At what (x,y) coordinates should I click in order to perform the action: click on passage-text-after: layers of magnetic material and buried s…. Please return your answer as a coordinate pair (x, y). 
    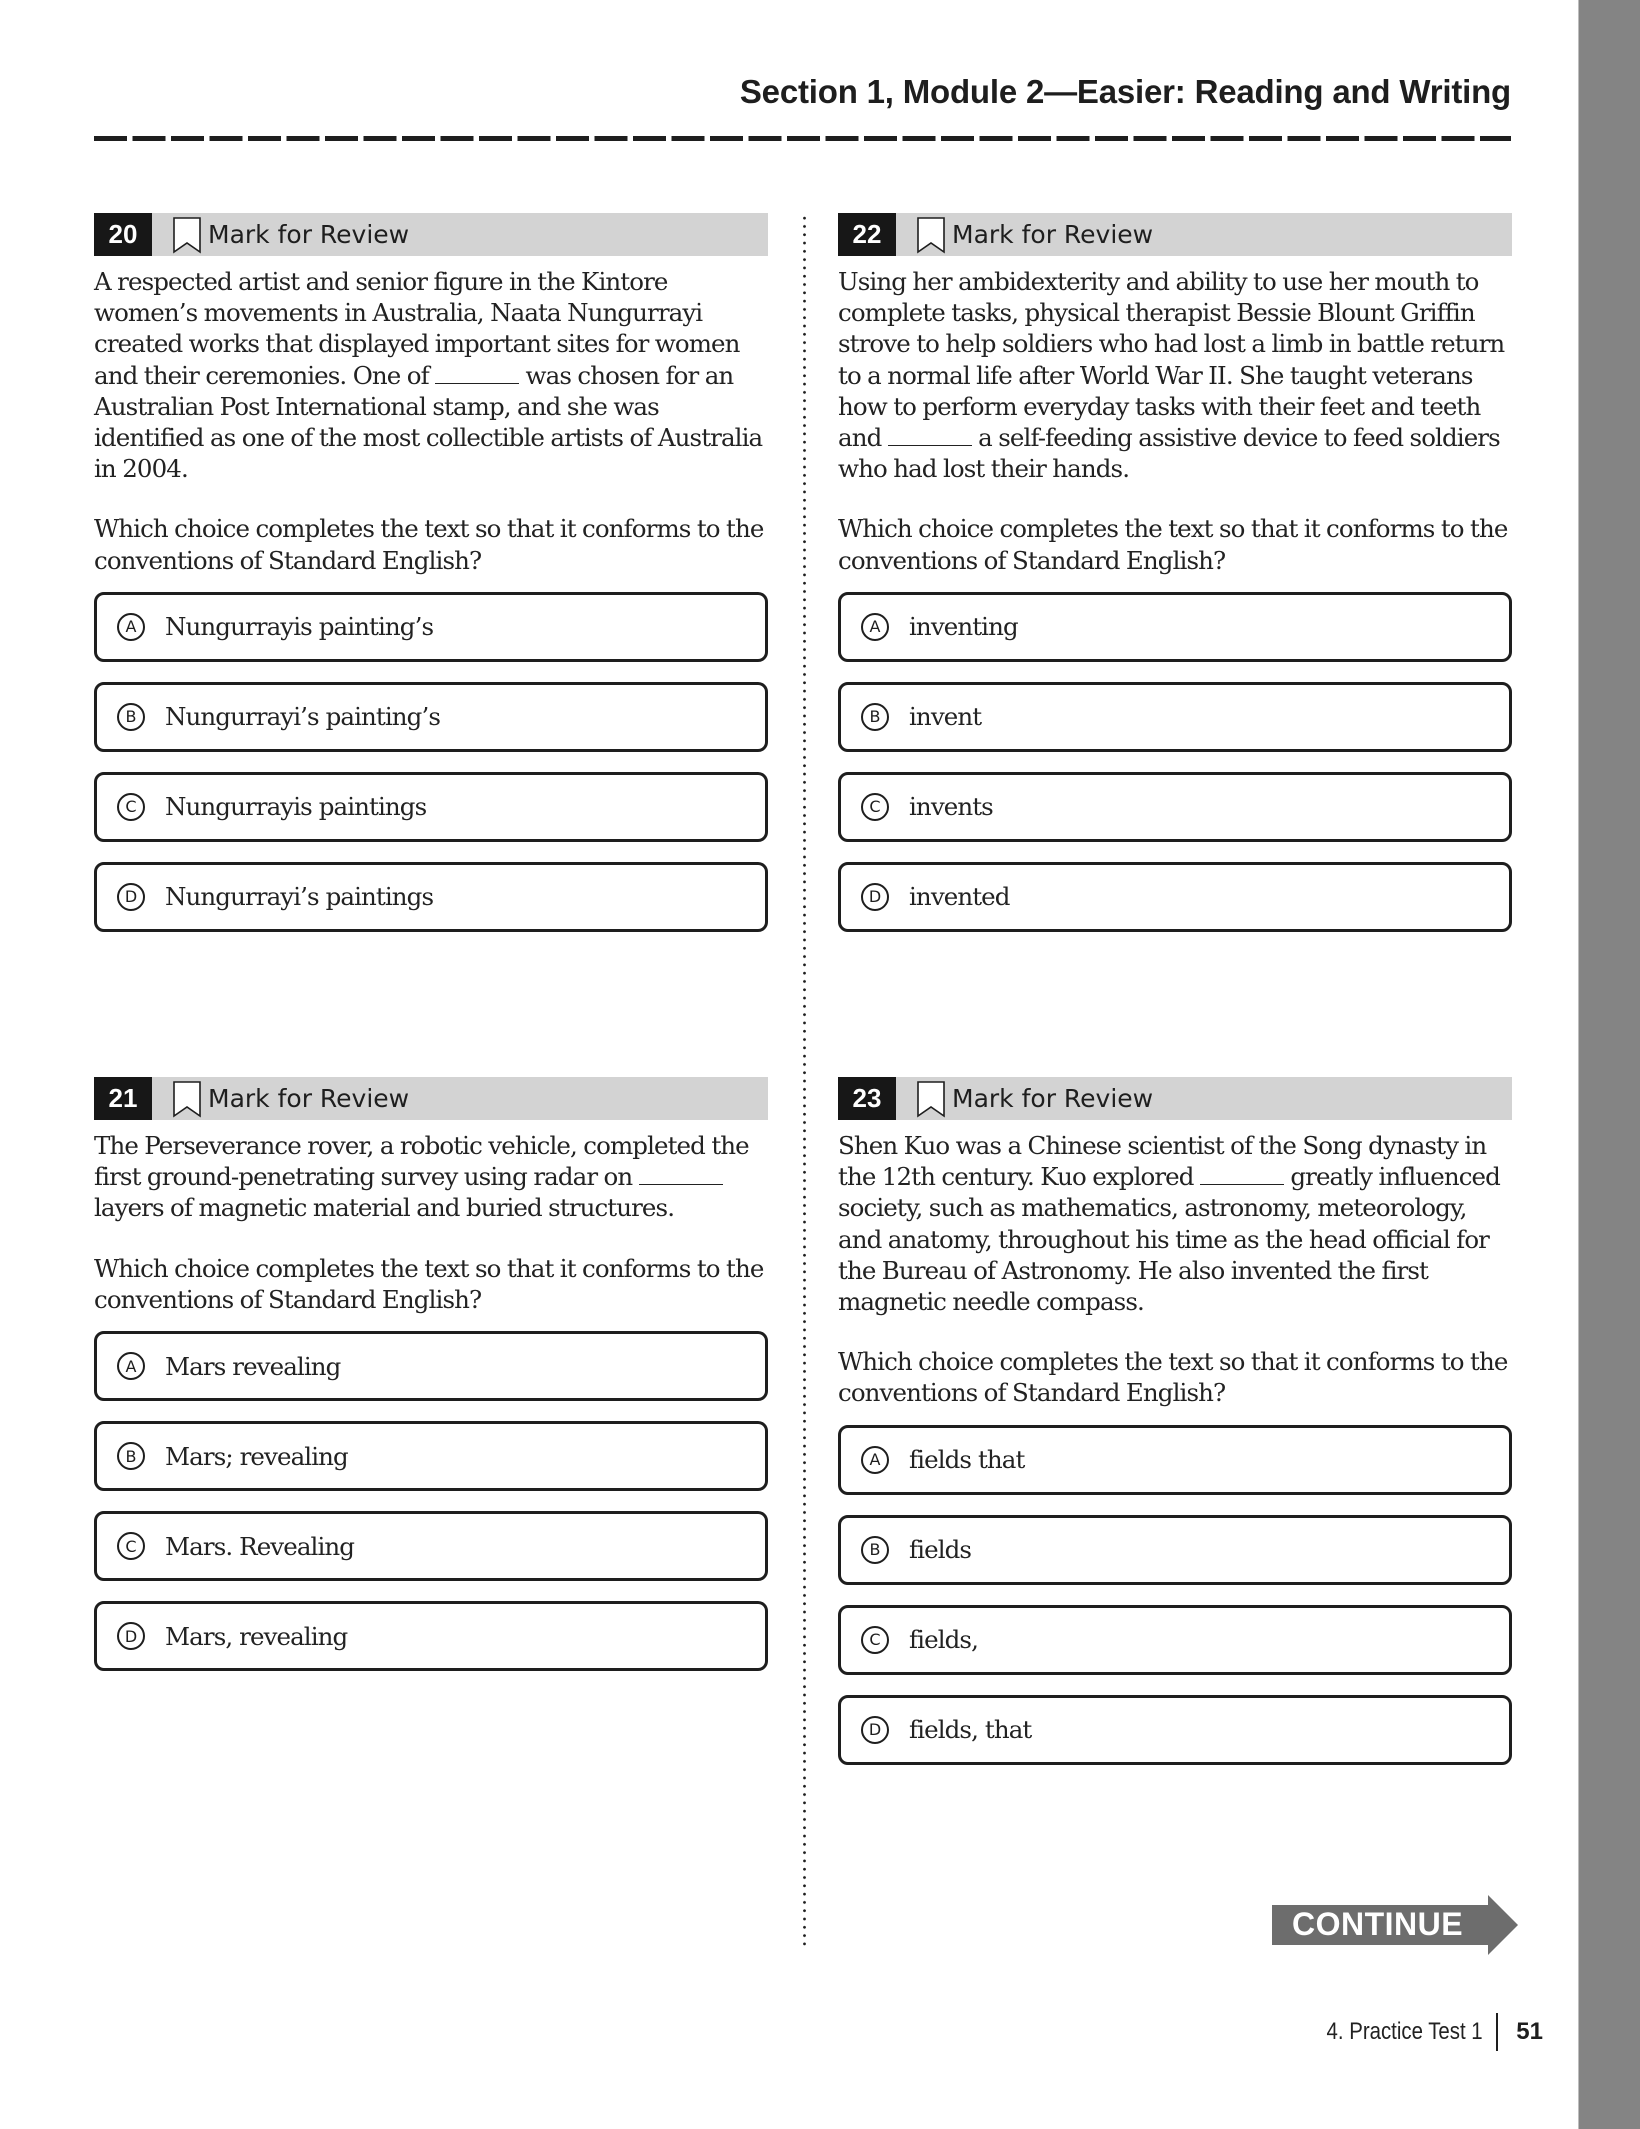
    Looking at the image, I should click on (384, 1208).